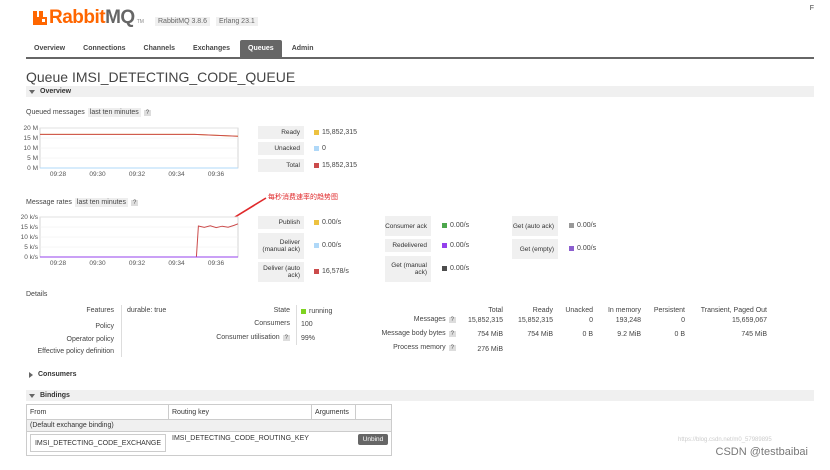 Image resolution: width=830 pixels, height=470 pixels. I want to click on logo-trademark: TM, so click(140, 22).